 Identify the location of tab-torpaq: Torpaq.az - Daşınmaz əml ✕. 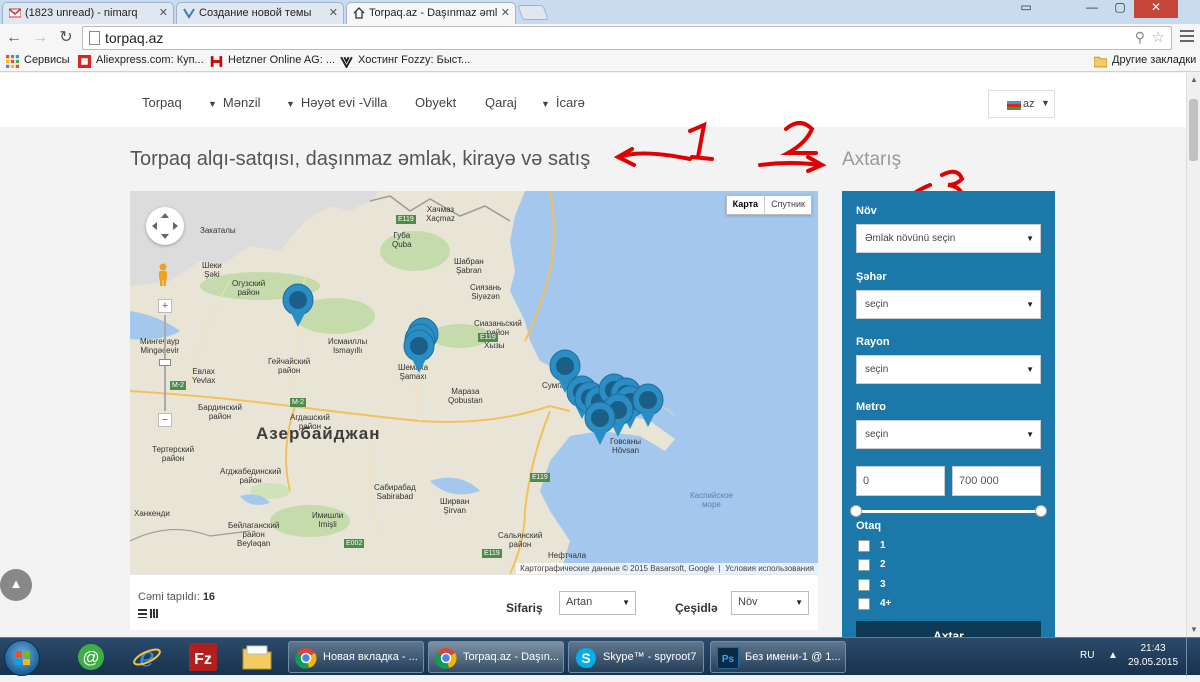
(431, 13).